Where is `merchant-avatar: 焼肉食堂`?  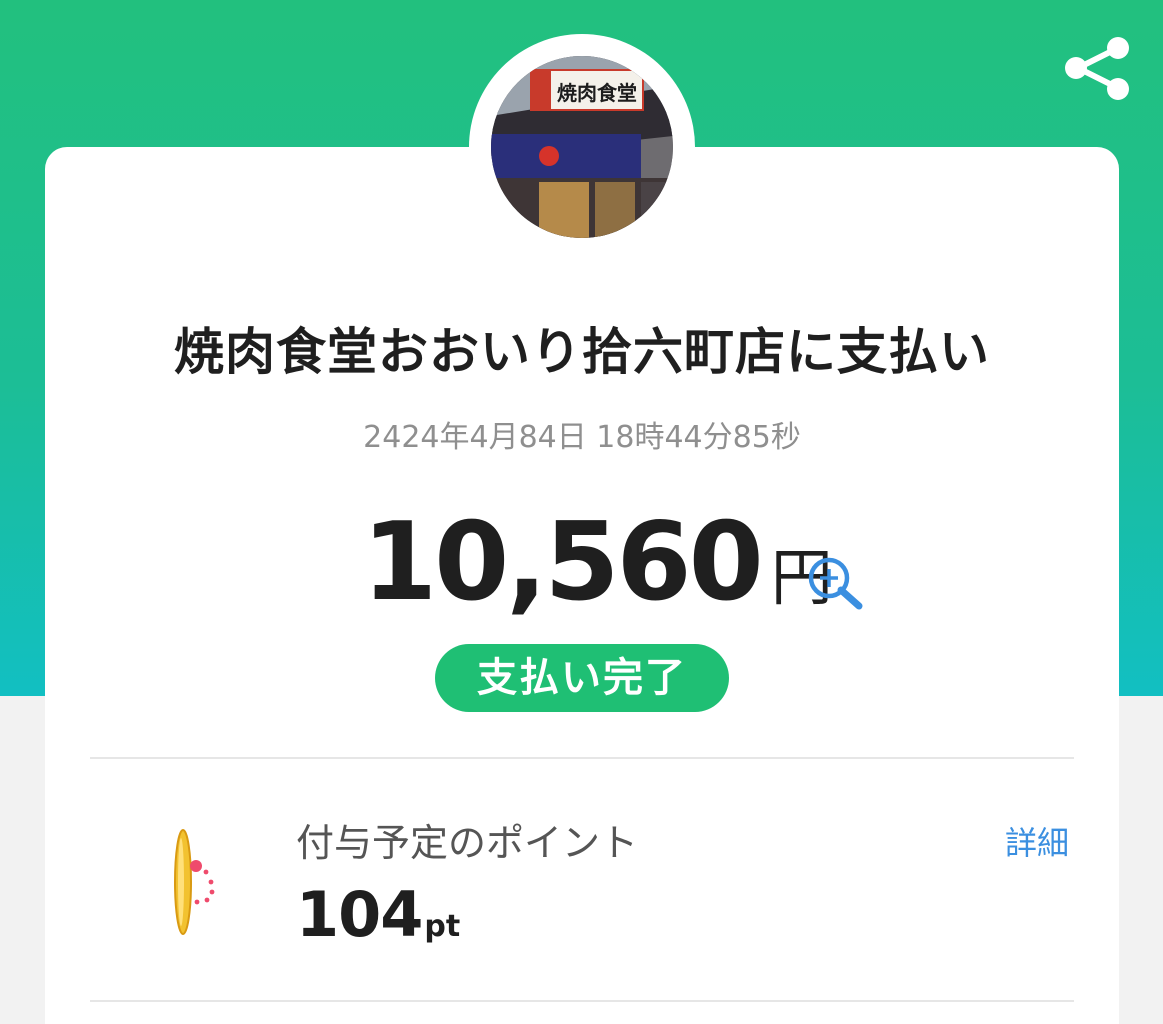 merchant-avatar: 焼肉食堂 is located at coordinates (582, 147).